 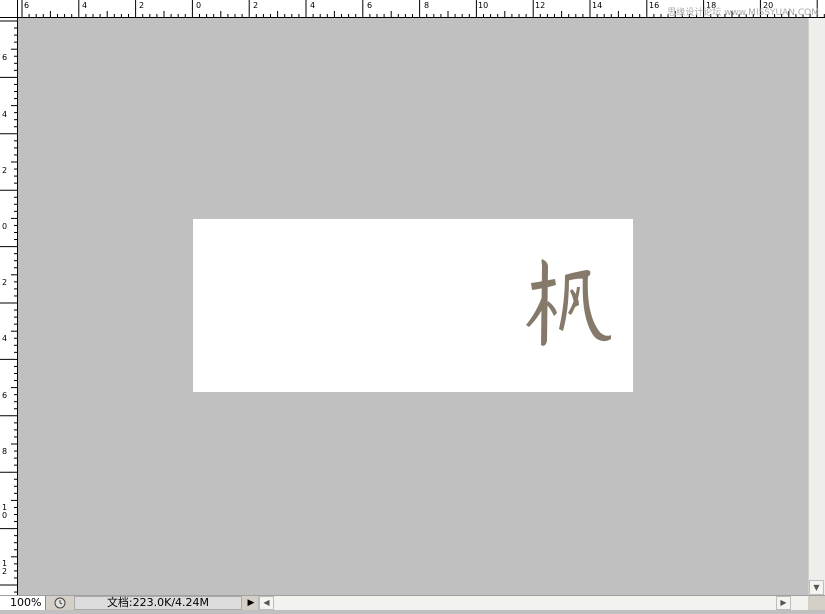 I want to click on zoom-level-field: 100%, so click(x=23, y=603).